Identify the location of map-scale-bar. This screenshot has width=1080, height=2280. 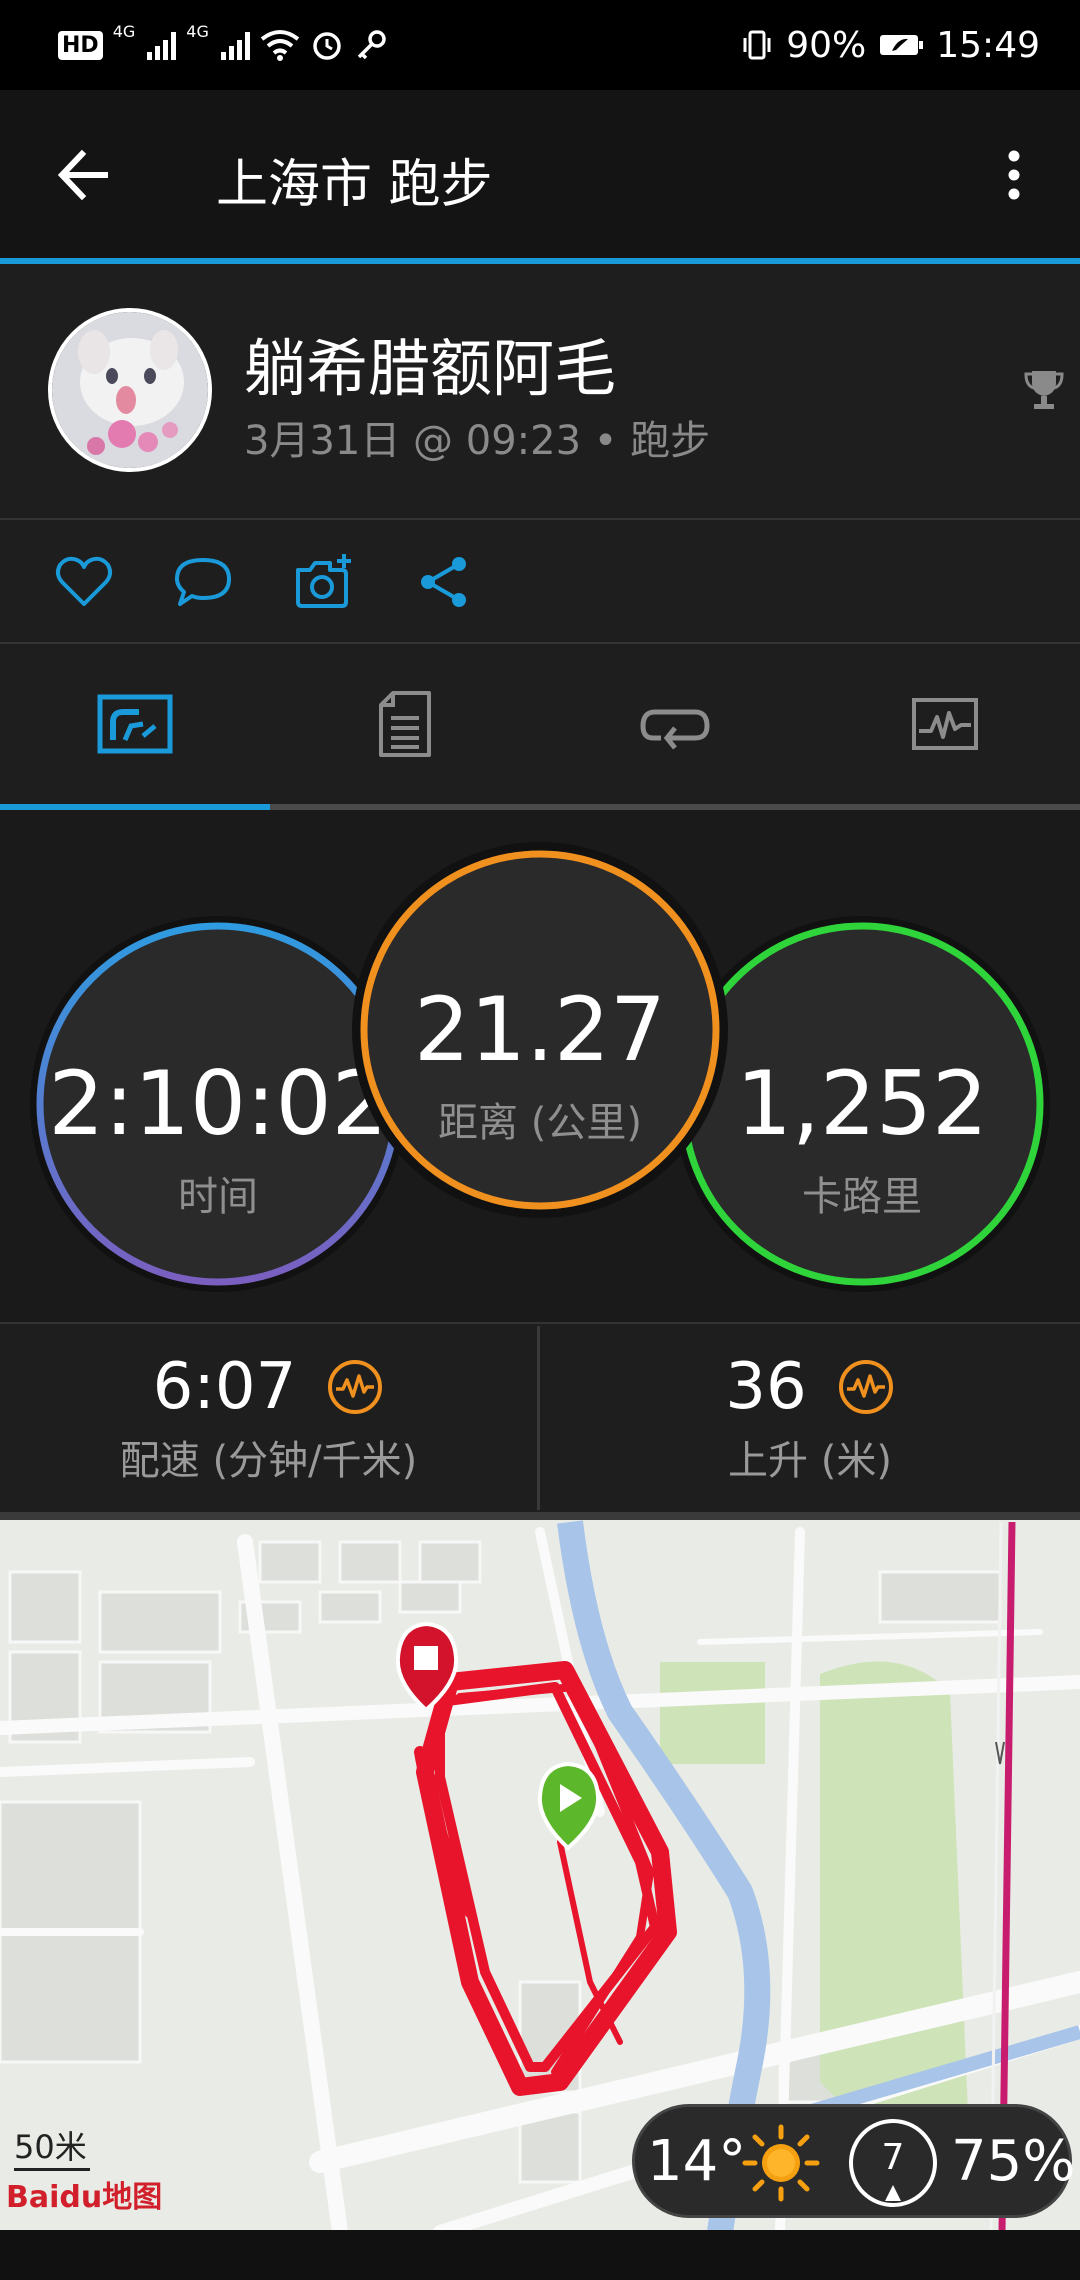
(52, 2169).